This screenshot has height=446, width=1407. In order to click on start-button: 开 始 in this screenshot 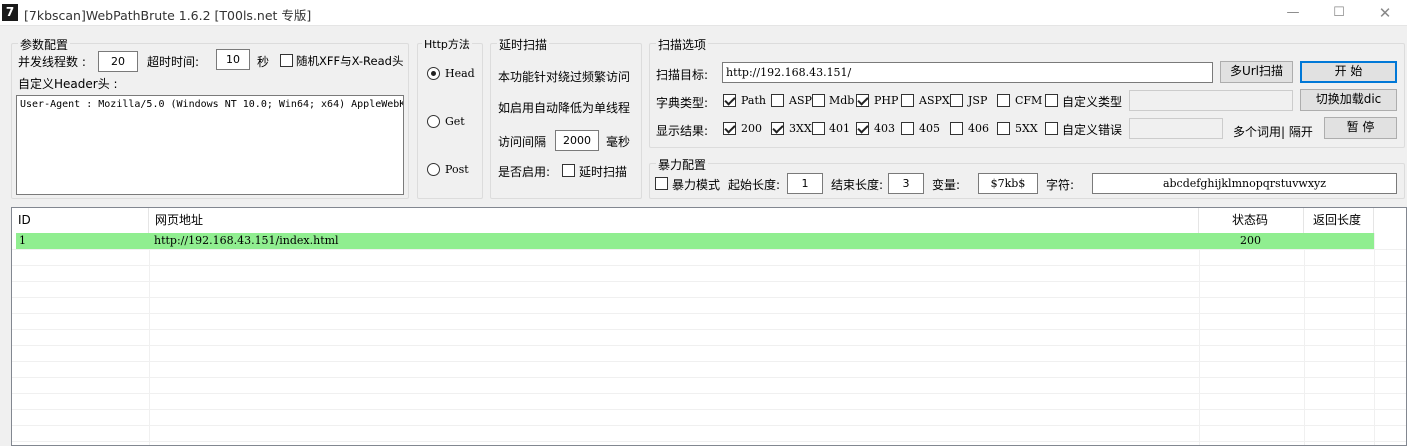, I will do `click(1348, 72)`.